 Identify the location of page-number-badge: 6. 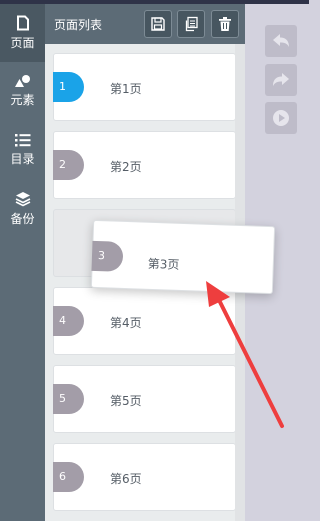
(68, 477).